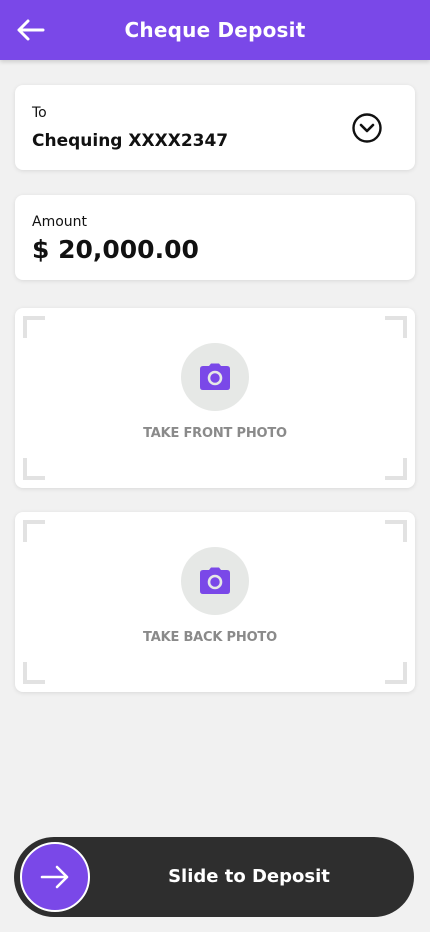  I want to click on back-photo-label: TAKE BACK PHOTO, so click(210, 637).